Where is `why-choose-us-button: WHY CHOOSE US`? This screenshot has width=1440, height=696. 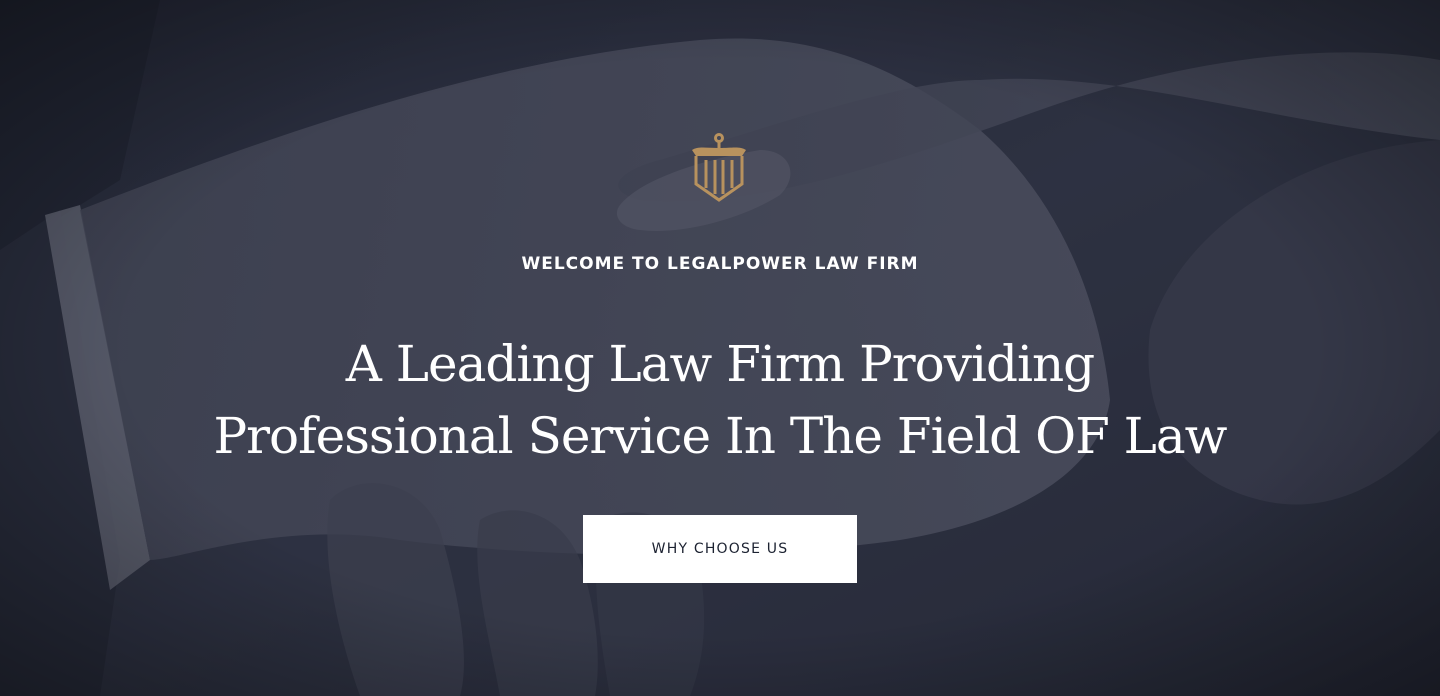 why-choose-us-button: WHY CHOOSE US is located at coordinates (720, 549).